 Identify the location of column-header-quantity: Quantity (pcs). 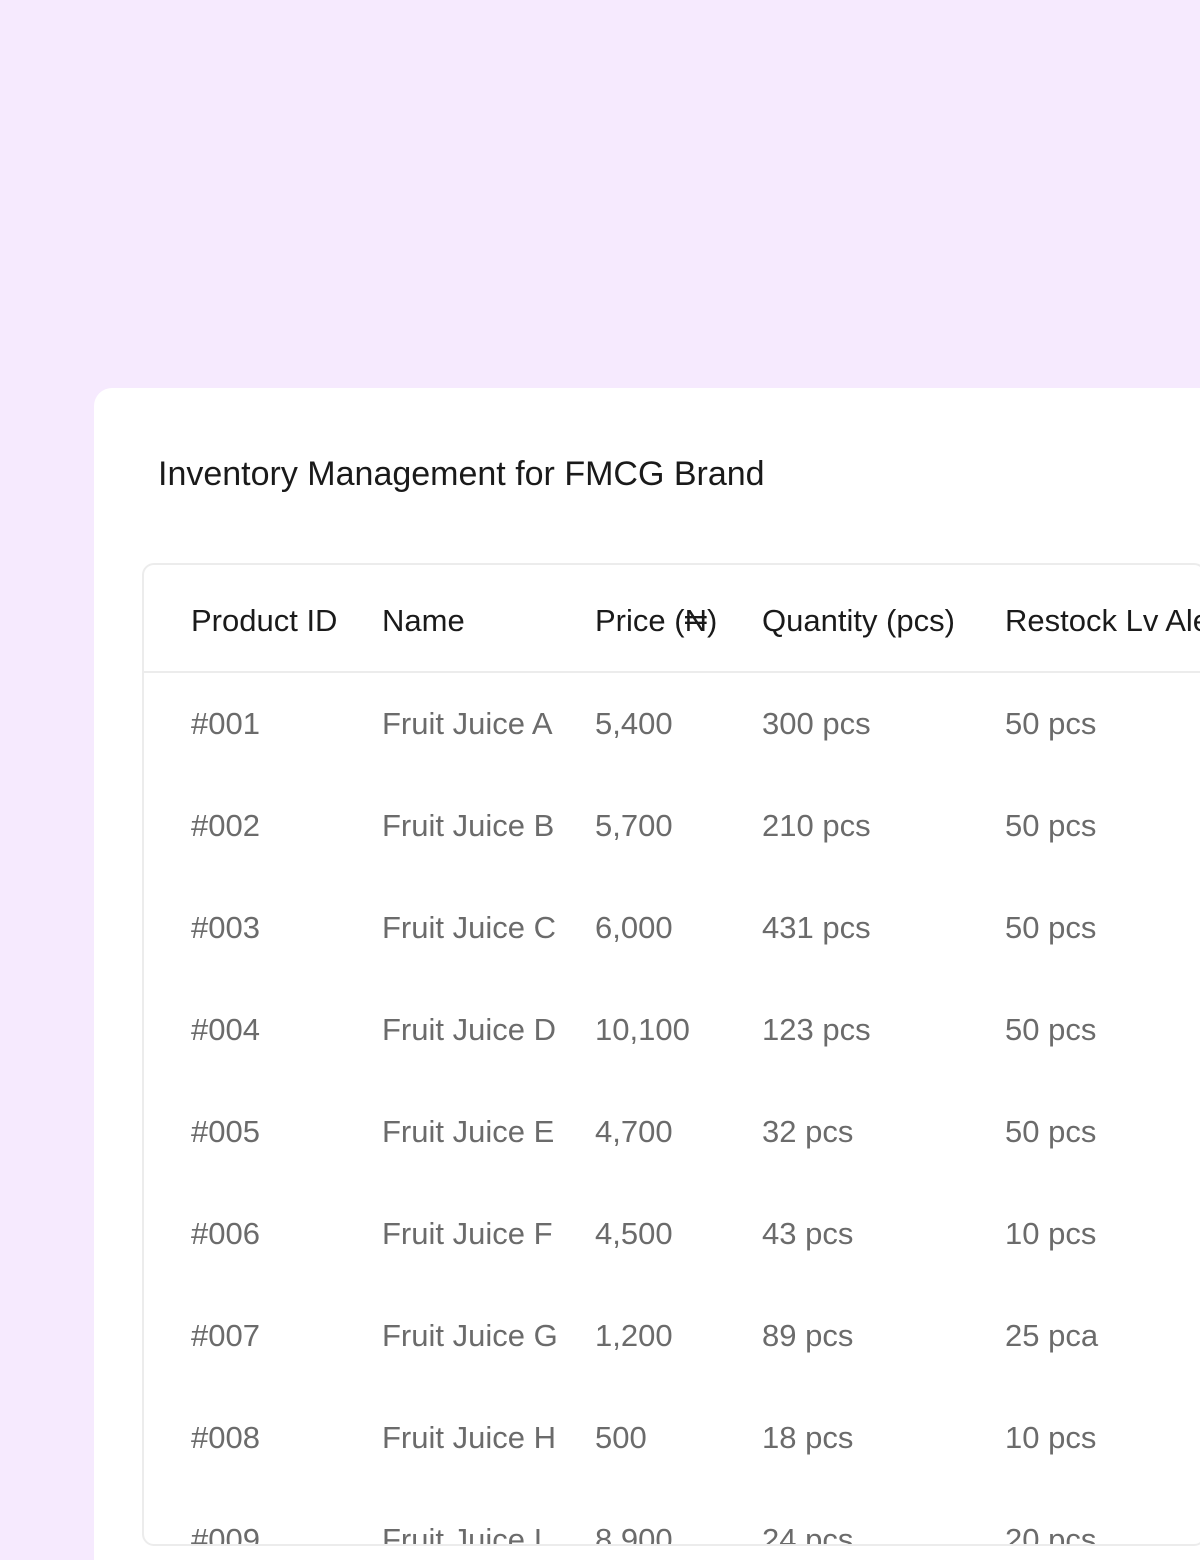
(858, 621).